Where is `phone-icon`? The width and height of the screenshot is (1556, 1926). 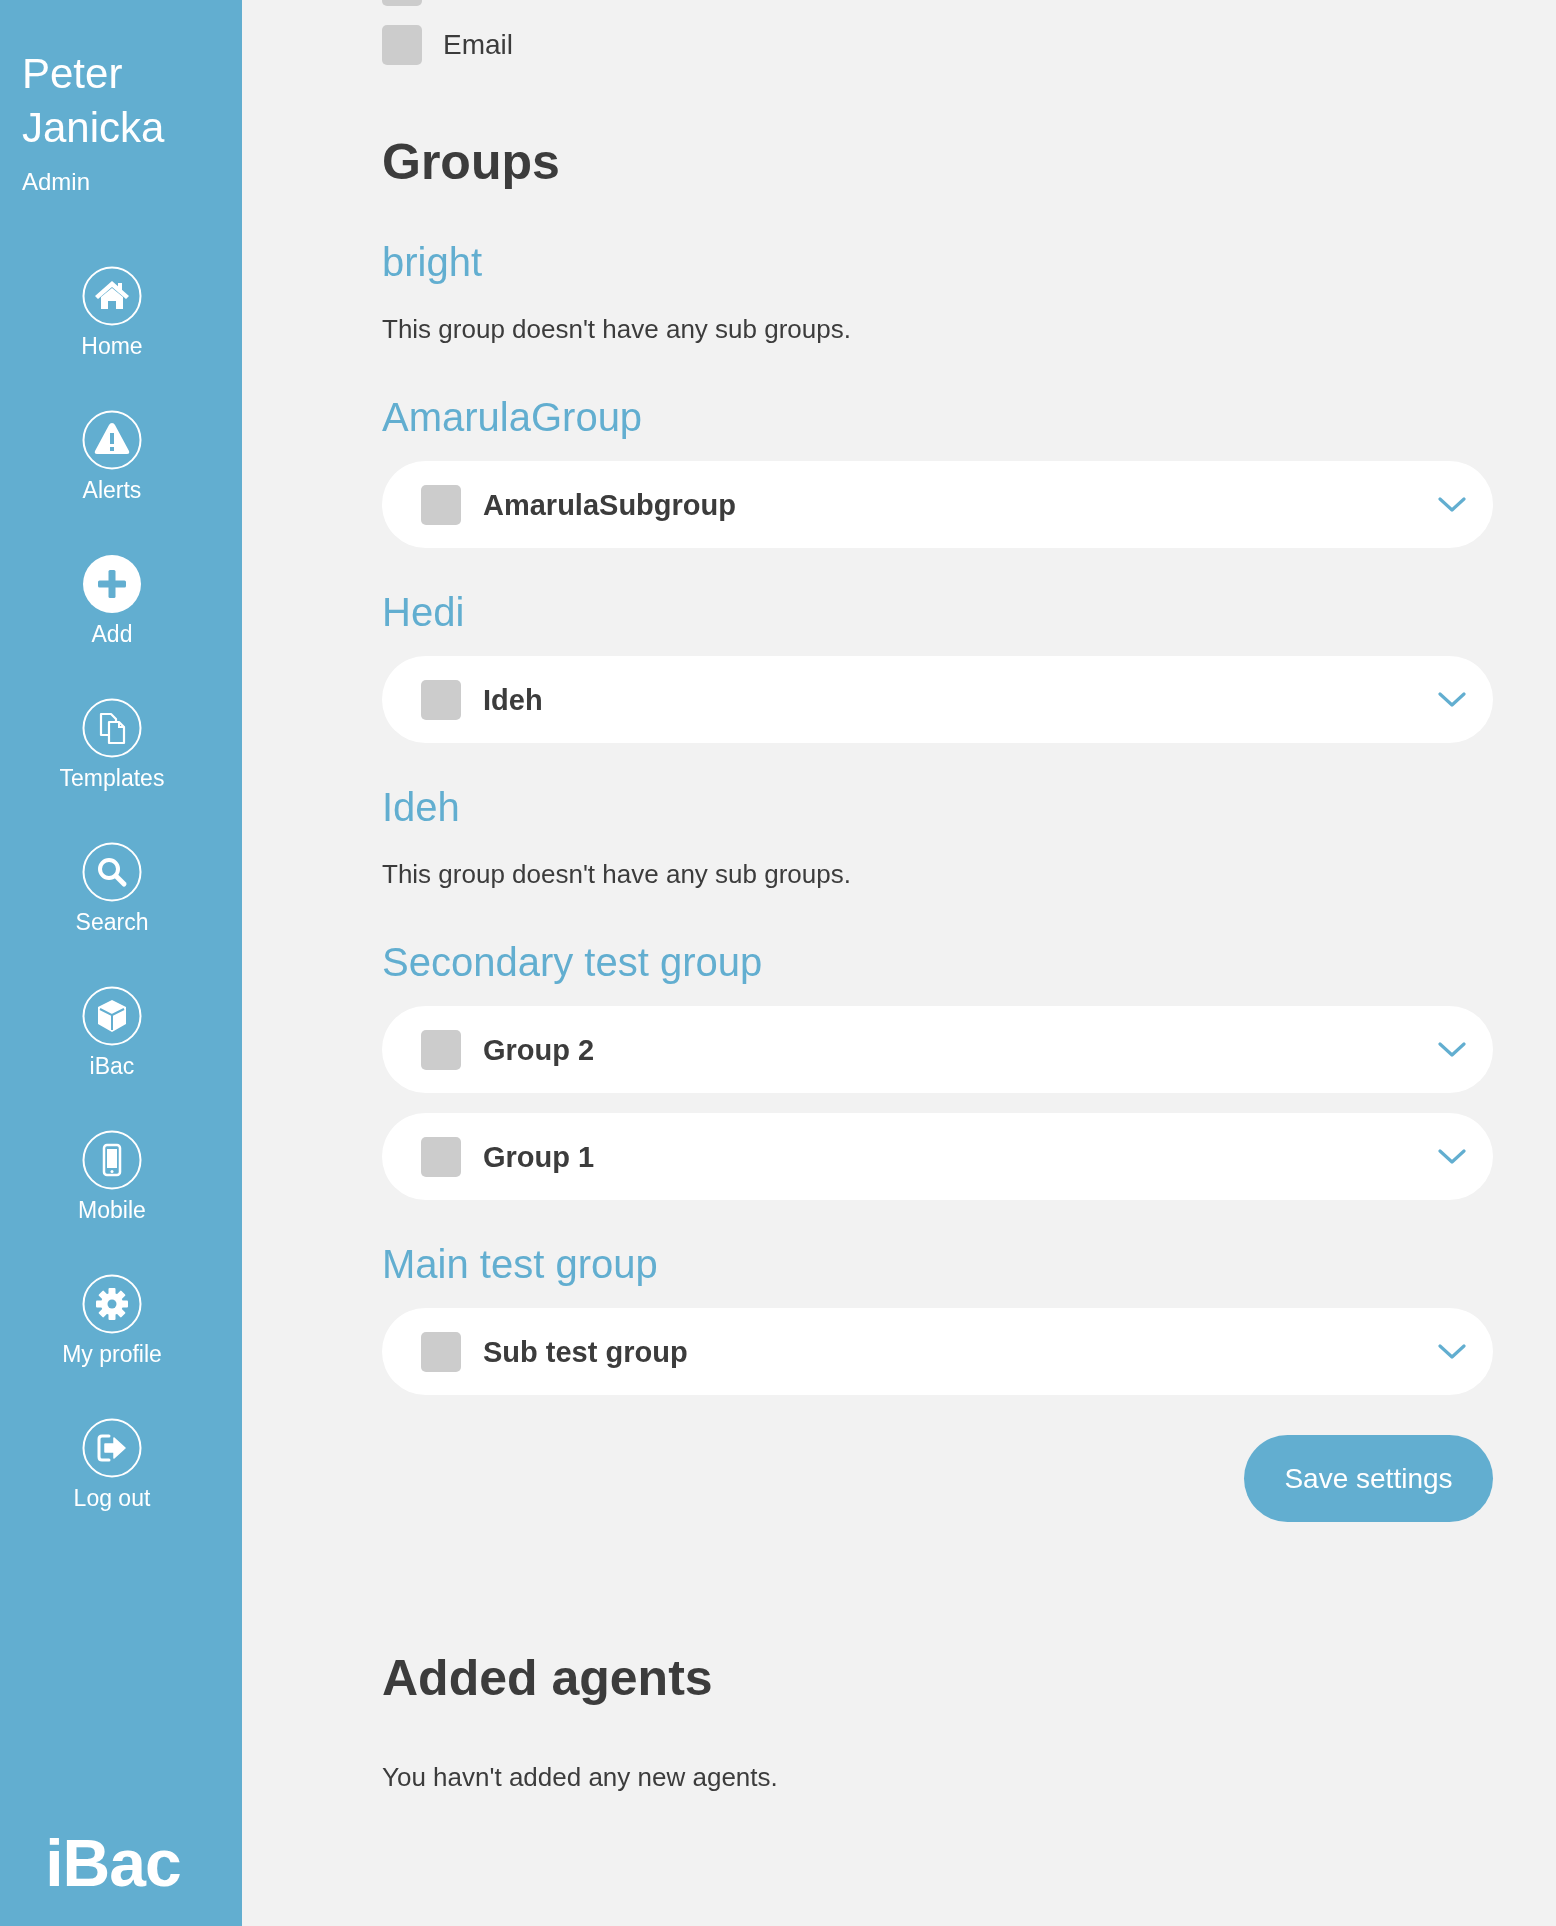 phone-icon is located at coordinates (112, 1160).